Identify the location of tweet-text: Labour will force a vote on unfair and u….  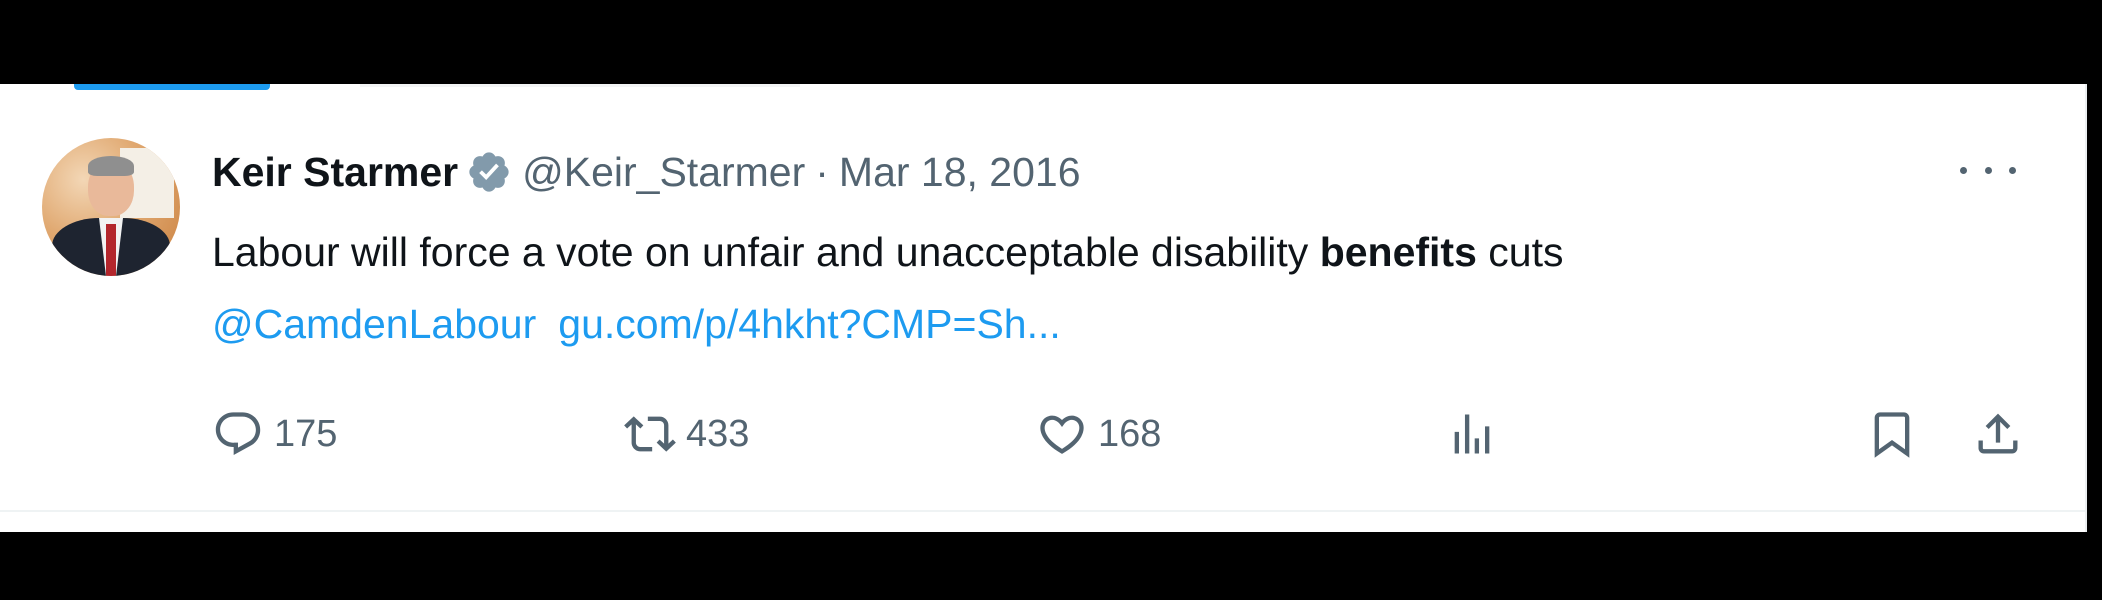
(1122, 252).